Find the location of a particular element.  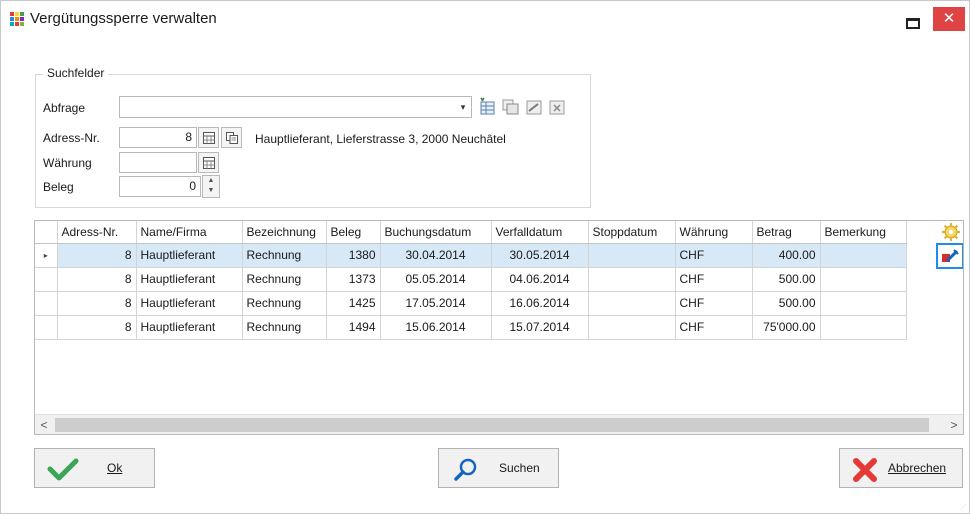

cell-buchungsdatum: 17.05.2014 is located at coordinates (436, 303).